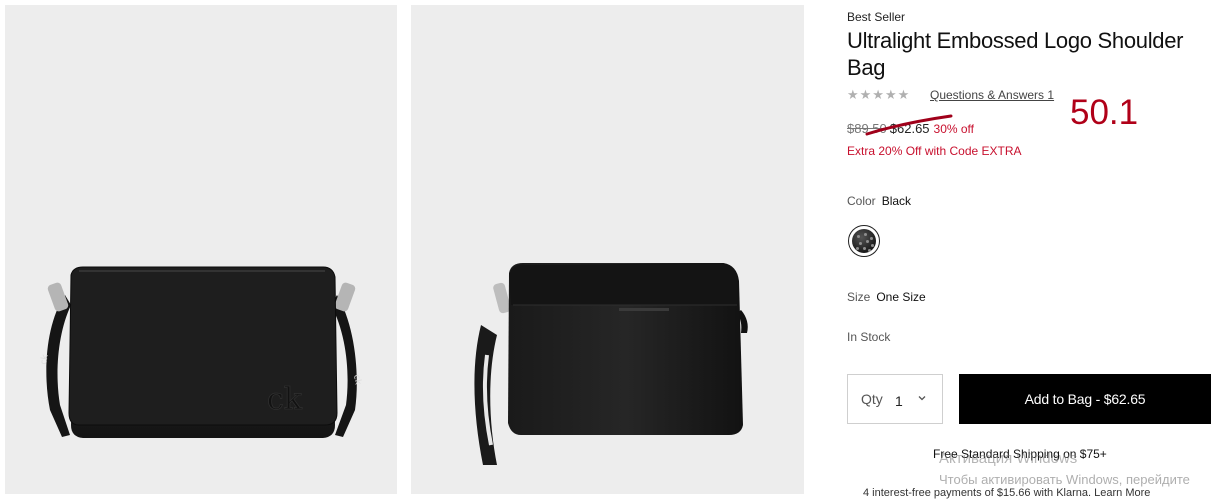 This screenshot has height=499, width=1232. What do you see at coordinates (861, 201) in the screenshot?
I see `color-label: Color` at bounding box center [861, 201].